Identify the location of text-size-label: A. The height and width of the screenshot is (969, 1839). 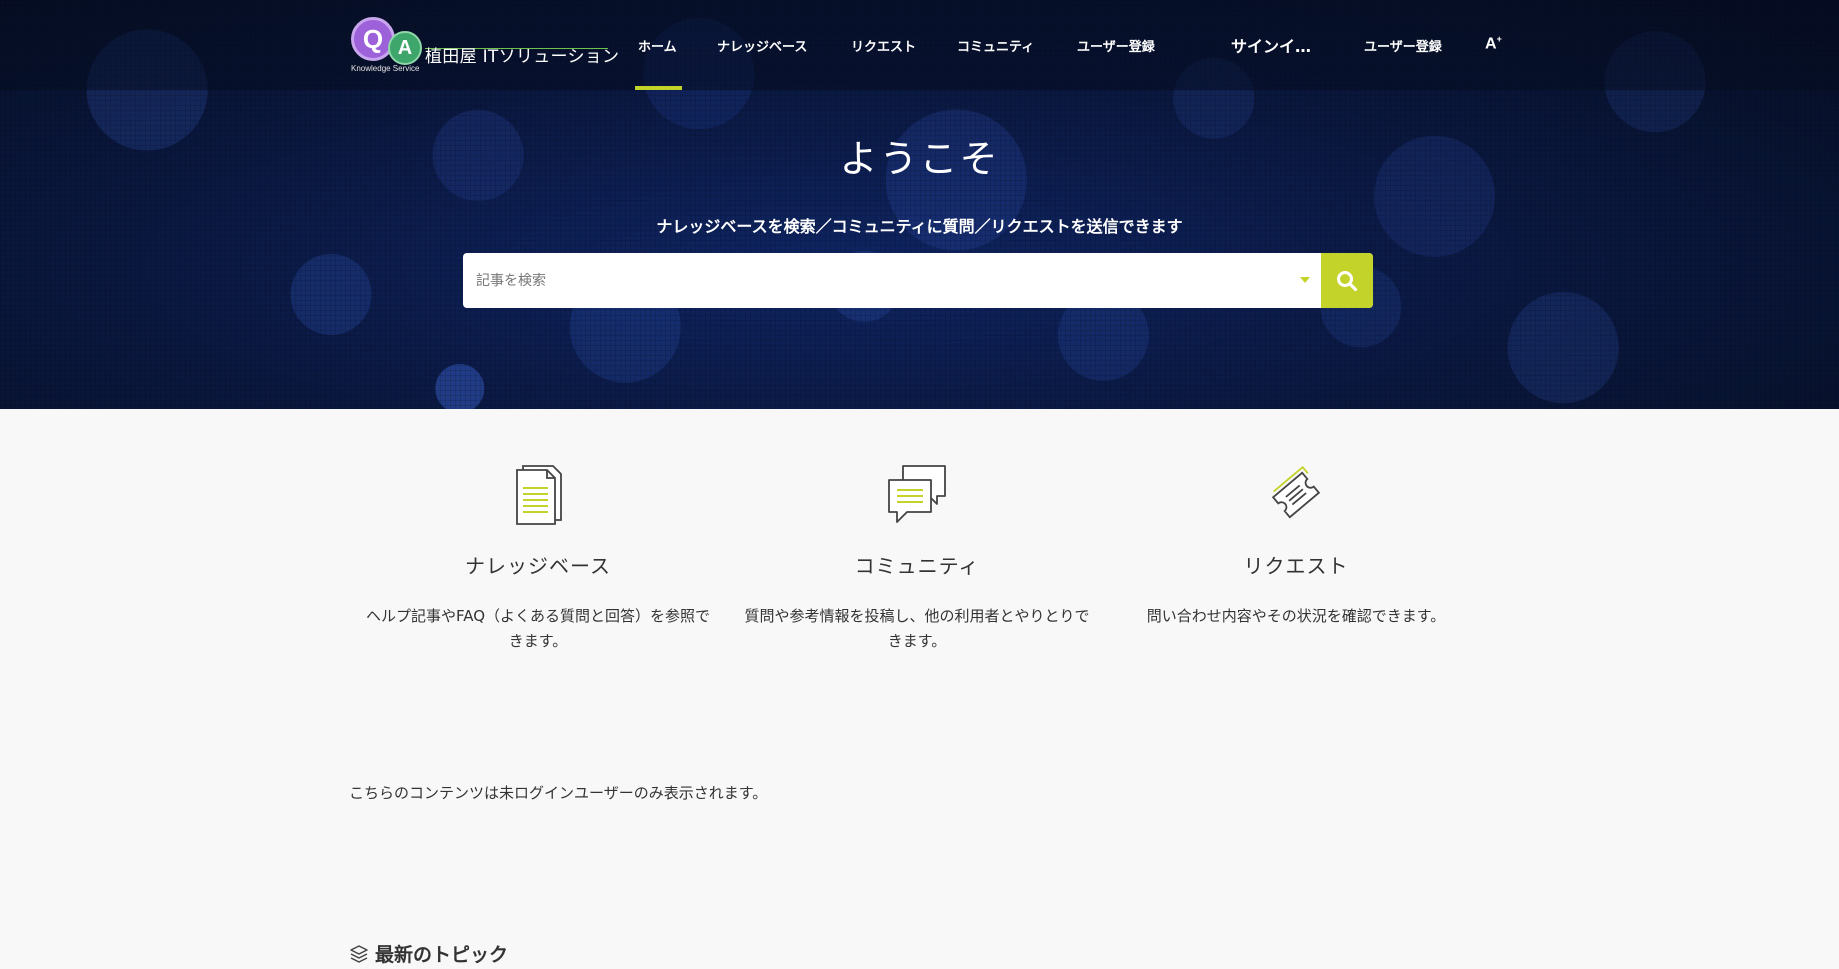
(1491, 44).